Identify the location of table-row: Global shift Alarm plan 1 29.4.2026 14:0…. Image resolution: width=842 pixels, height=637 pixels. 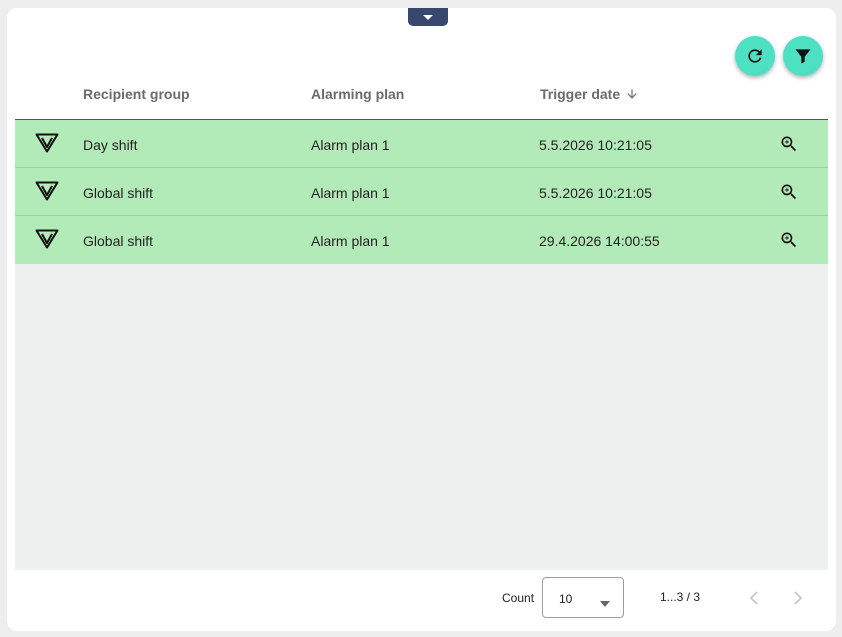
(421, 240).